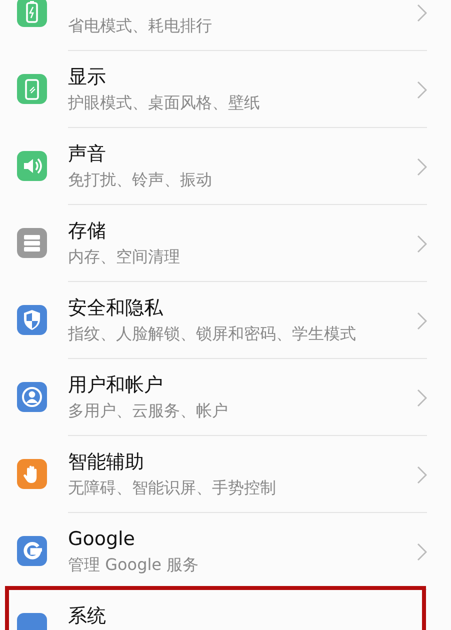 The width and height of the screenshot is (451, 630). Describe the element at coordinates (212, 334) in the screenshot. I see `setting-summary: 指纹、人脸解锁、锁屏和密码、学生模式` at that location.